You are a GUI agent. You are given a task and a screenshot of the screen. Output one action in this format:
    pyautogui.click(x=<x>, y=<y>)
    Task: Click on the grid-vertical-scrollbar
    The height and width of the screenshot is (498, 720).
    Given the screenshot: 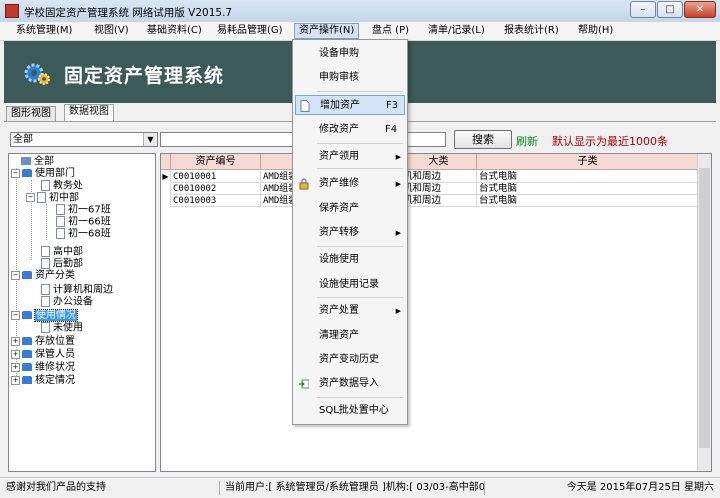 What is the action you would take?
    pyautogui.click(x=704, y=312)
    